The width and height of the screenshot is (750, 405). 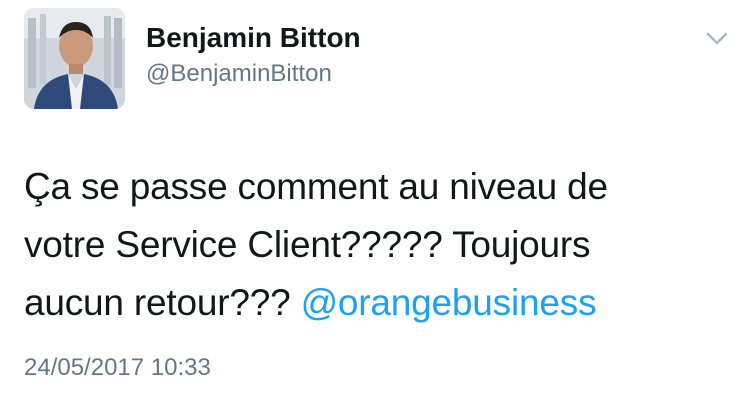 I want to click on tweet-text-line: votre Service Client????? Toujours, so click(x=307, y=244).